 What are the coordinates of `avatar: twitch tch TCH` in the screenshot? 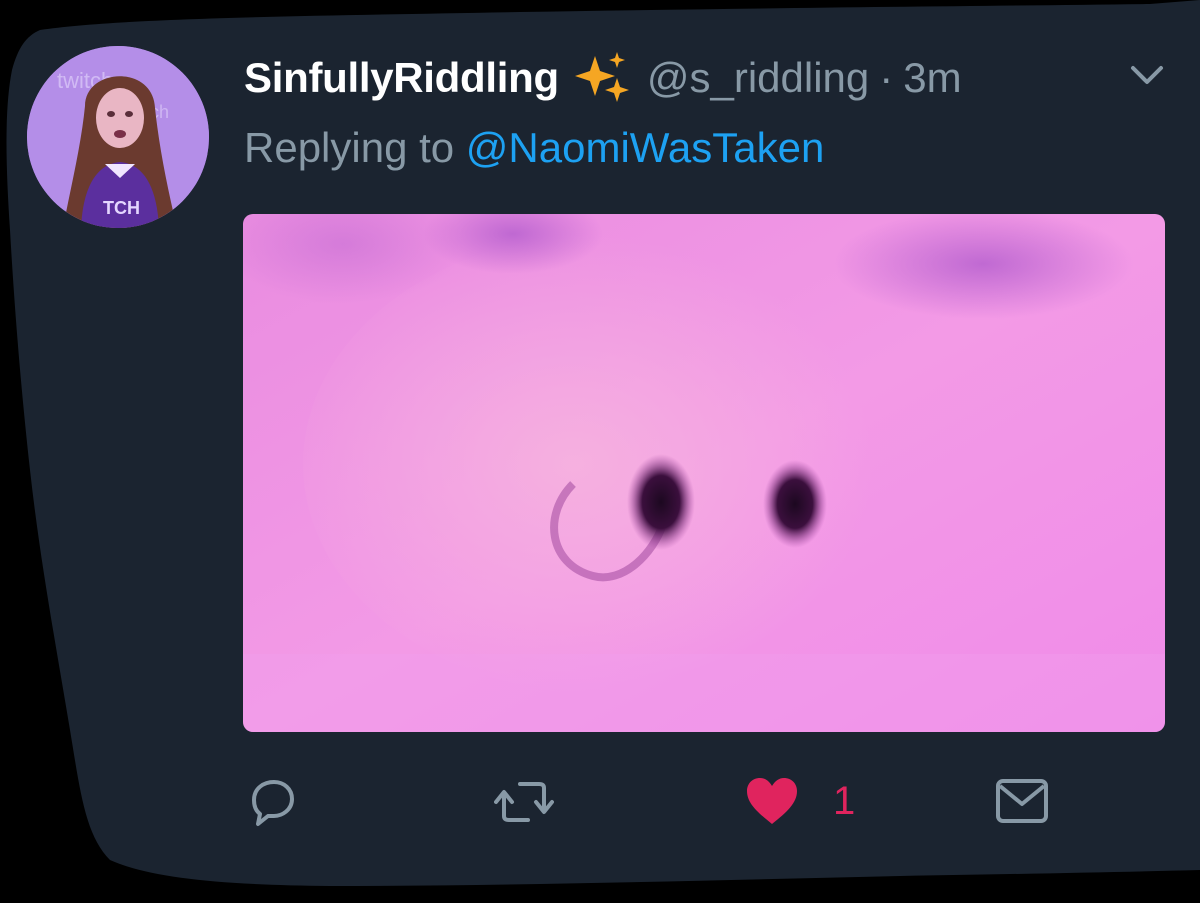 It's located at (118, 137).